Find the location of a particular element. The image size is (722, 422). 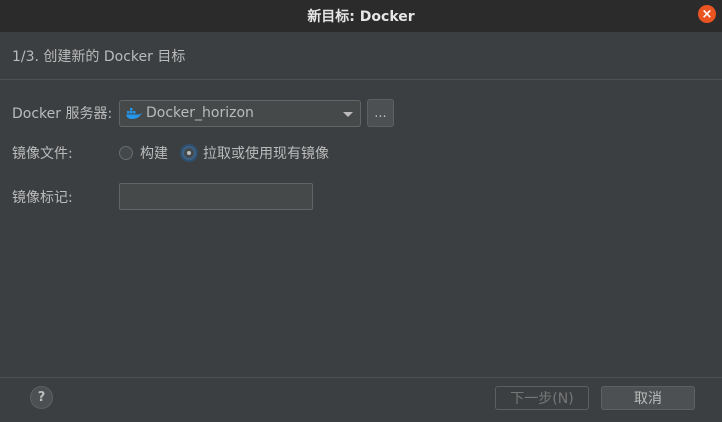

docker-server-combobox: Docker_horizon is located at coordinates (240, 113).